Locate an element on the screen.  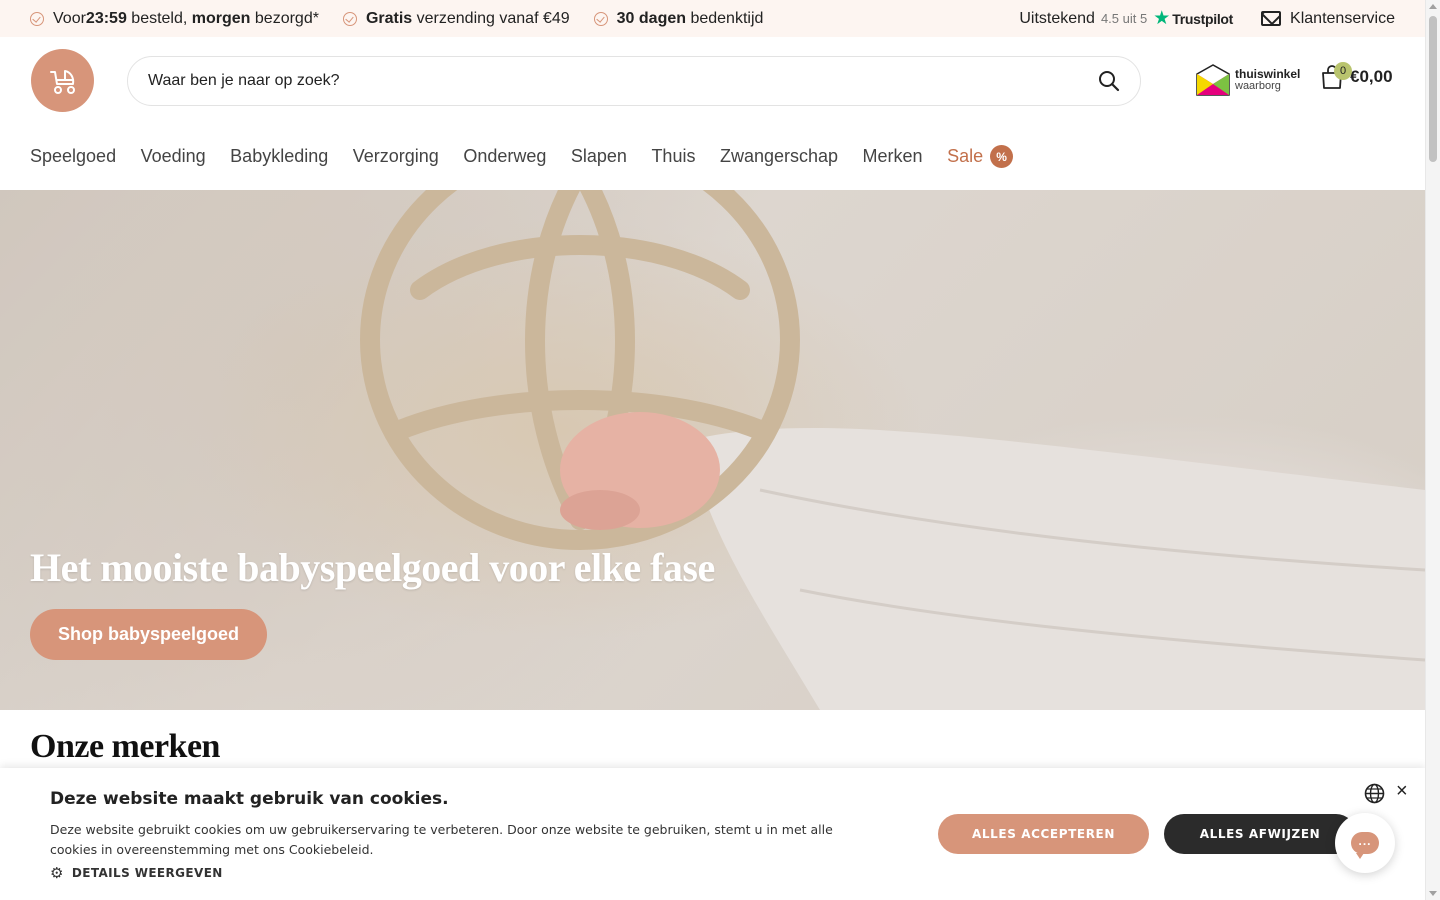
reject-all-cookies-button: ALLES AFWIJZEN is located at coordinates (1260, 834).